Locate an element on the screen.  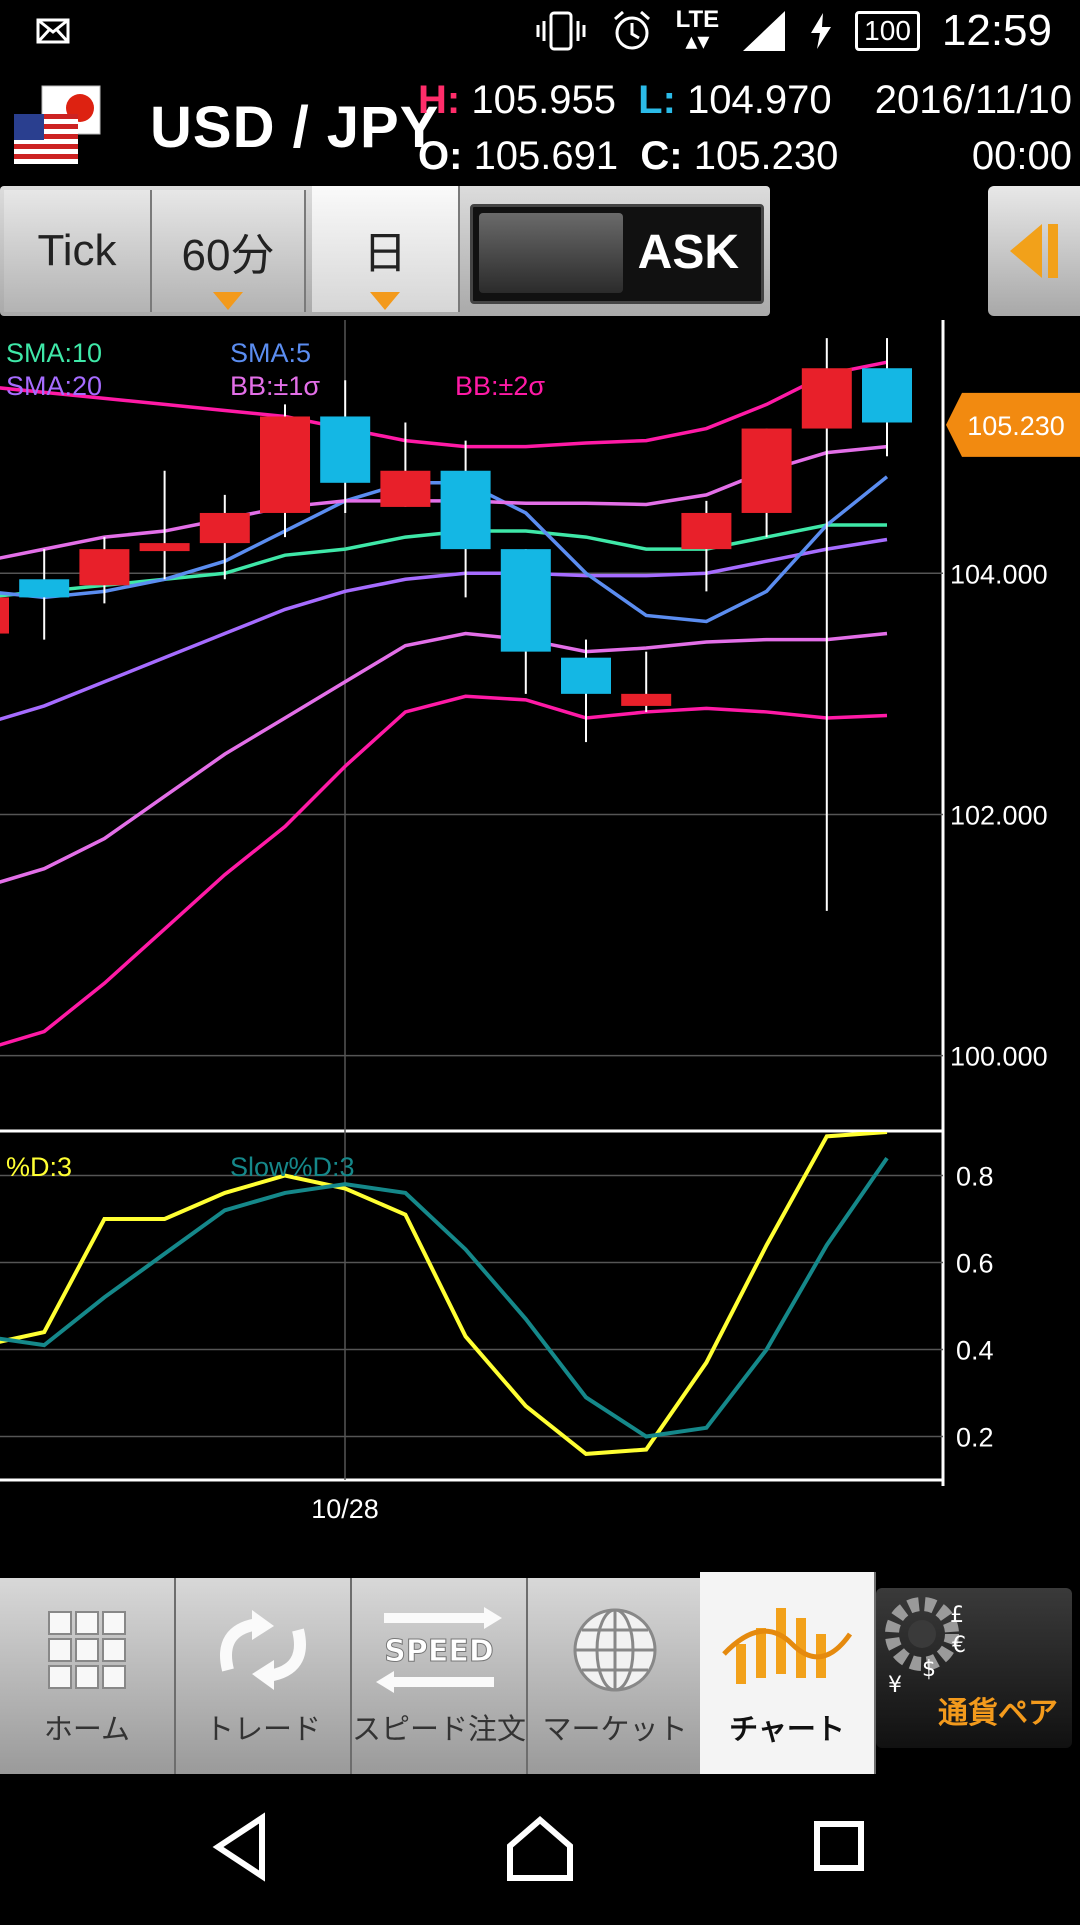
main-legend-item: SMA:10 is located at coordinates (54, 353).